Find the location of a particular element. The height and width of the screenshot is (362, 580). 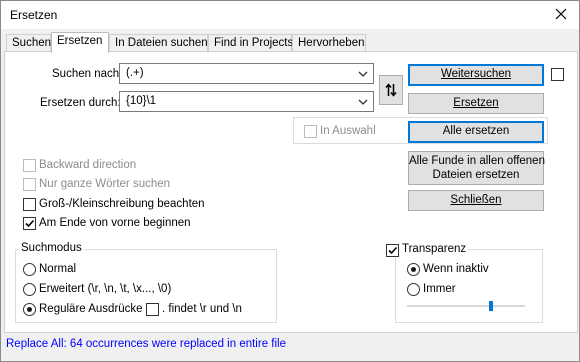

wrap-around-checkbox is located at coordinates (29, 223).